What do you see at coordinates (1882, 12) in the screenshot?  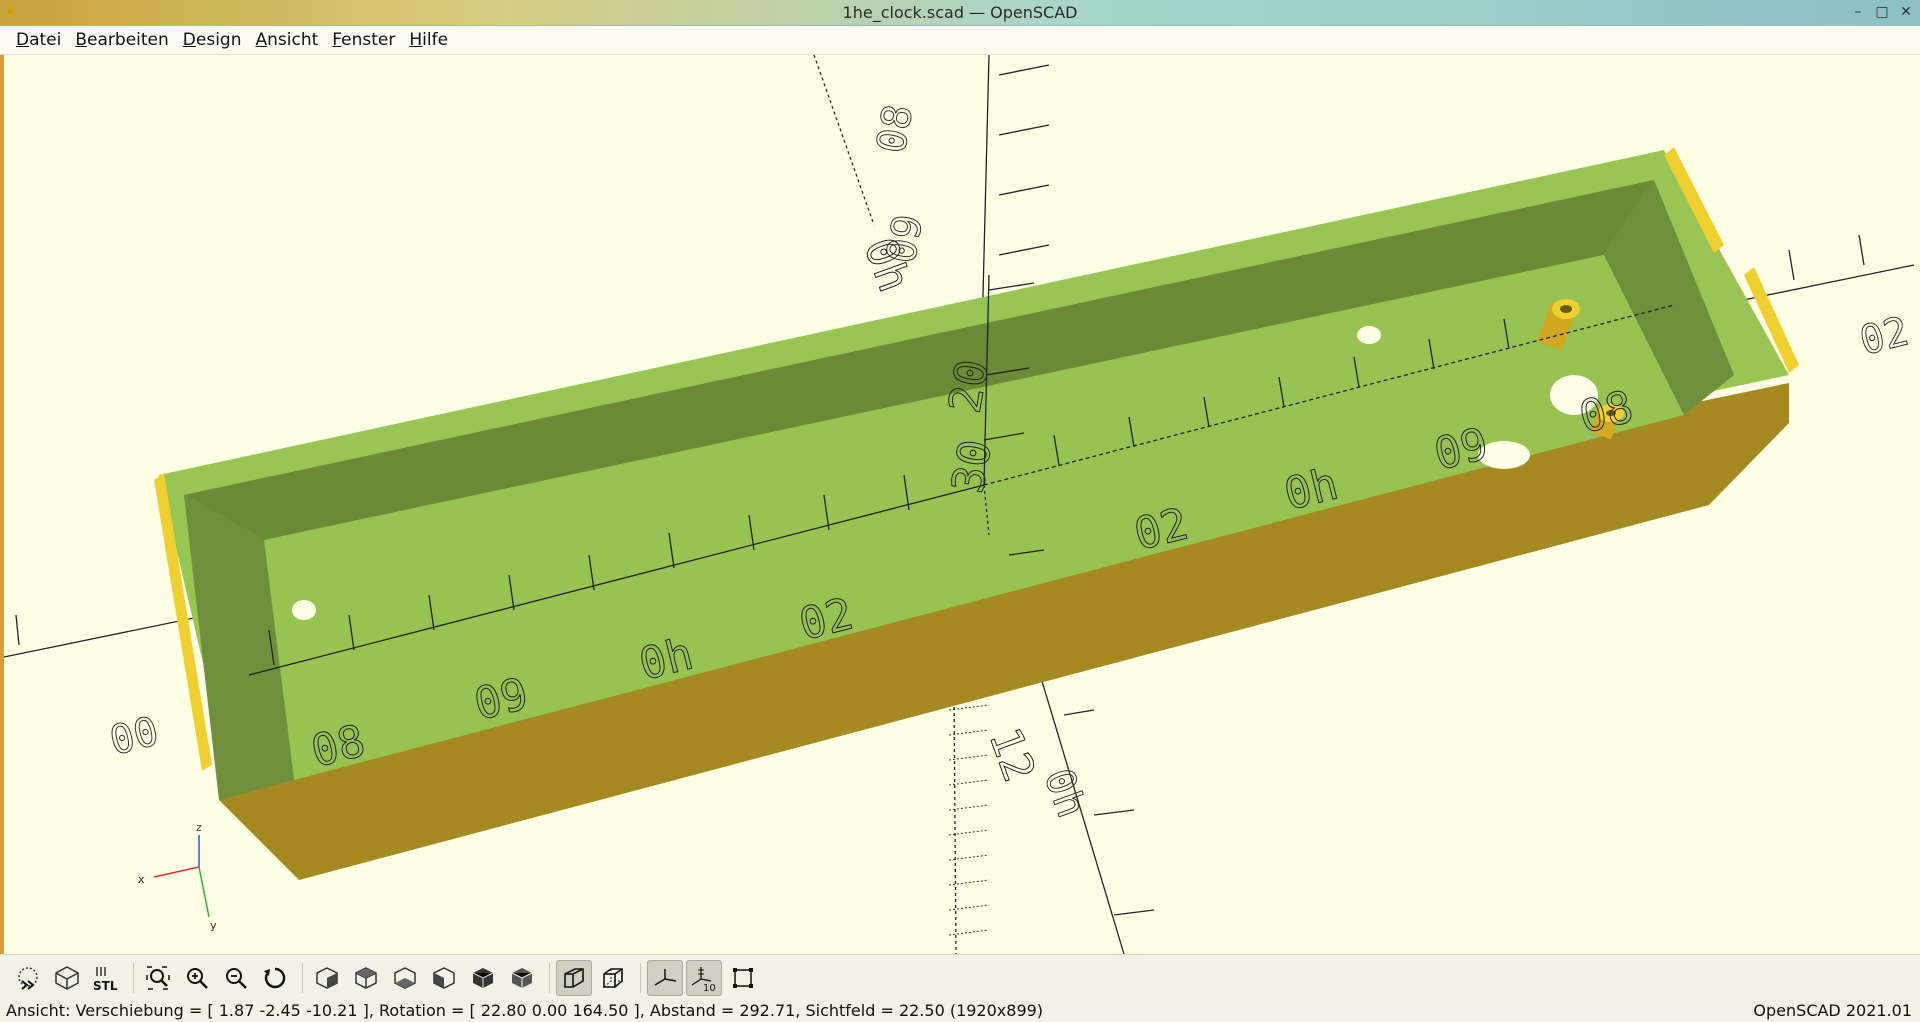 I see `maximize-icon: □` at bounding box center [1882, 12].